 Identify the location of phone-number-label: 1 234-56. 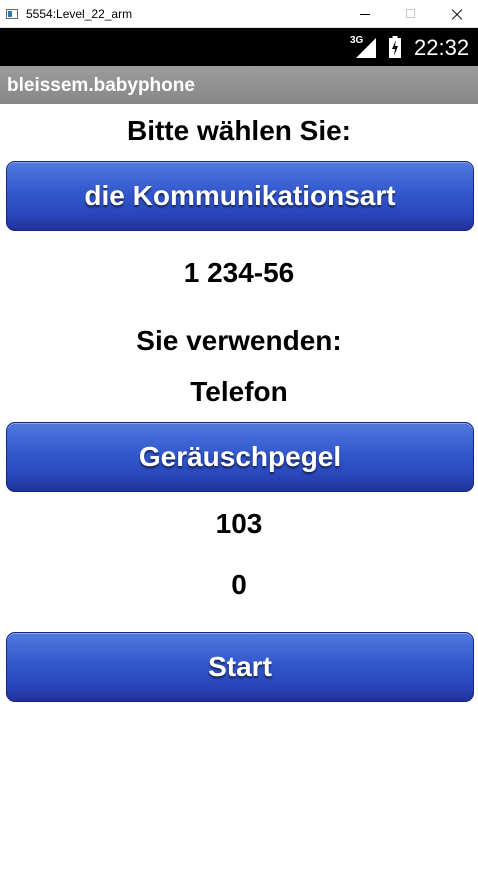
(239, 272).